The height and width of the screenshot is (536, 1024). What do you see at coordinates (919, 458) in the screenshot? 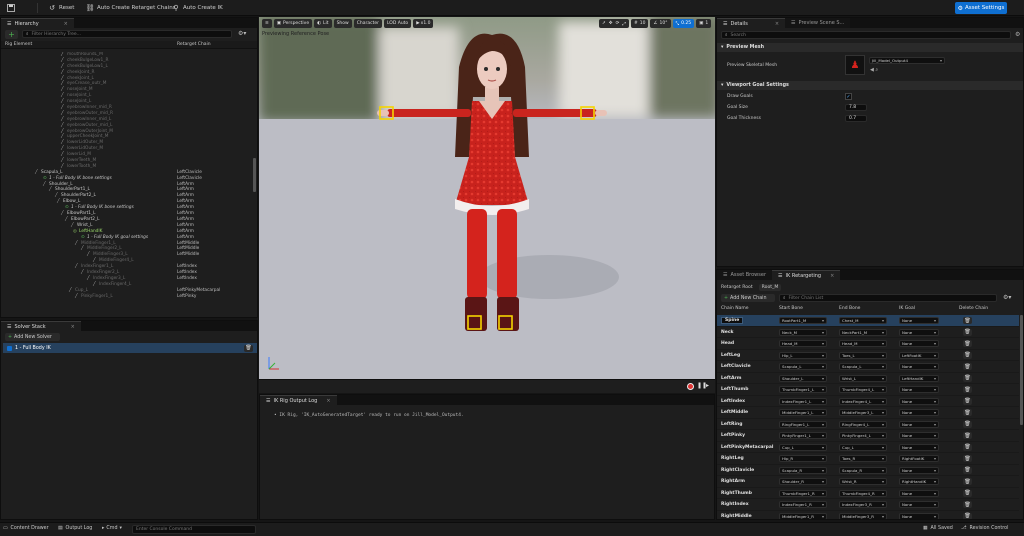
I see `ik-goal-dropdown: RightFootIK` at bounding box center [919, 458].